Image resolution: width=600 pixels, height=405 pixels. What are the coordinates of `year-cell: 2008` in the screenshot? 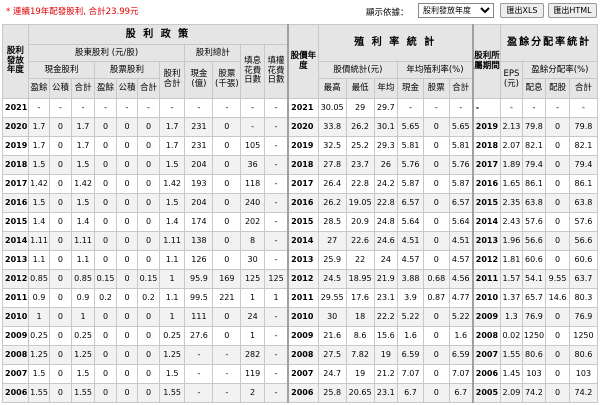 It's located at (15, 355).